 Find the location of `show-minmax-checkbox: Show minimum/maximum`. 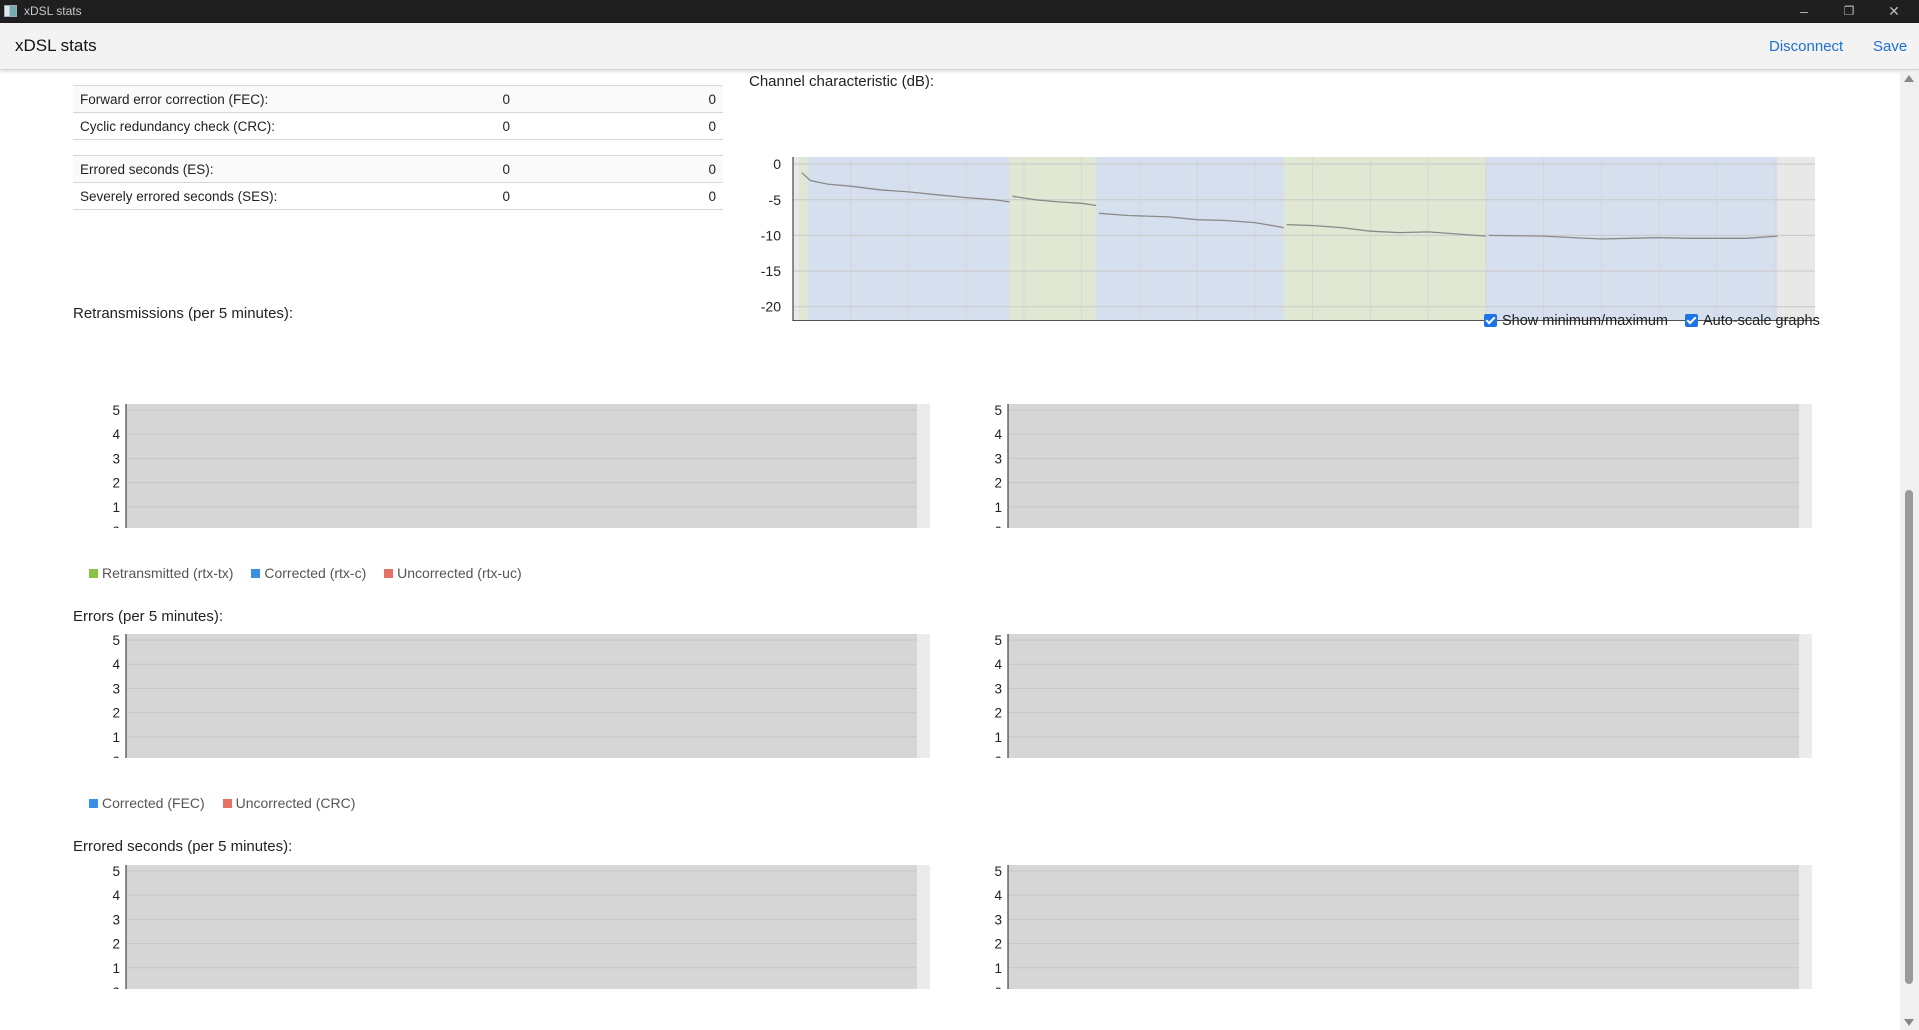

show-minmax-checkbox: Show minimum/maximum is located at coordinates (1576, 321).